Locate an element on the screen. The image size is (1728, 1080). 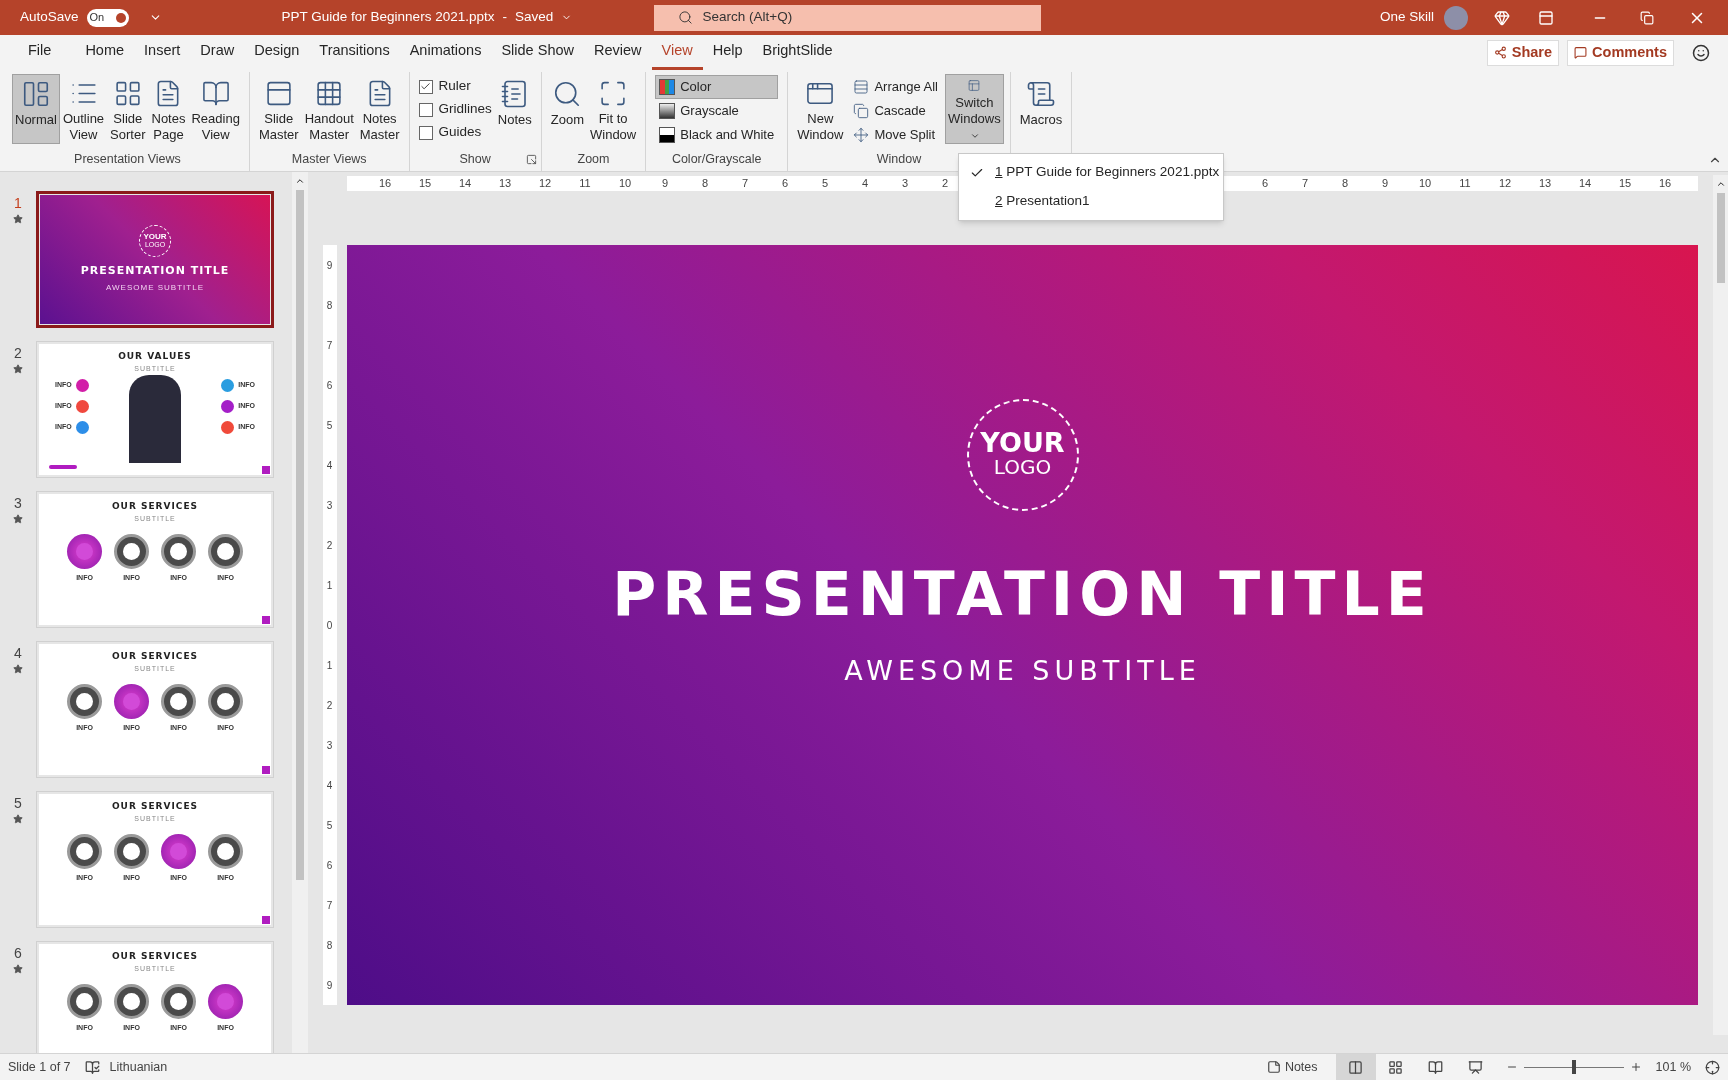
ribbon-button: Notes Page is located at coordinates (168, 109).